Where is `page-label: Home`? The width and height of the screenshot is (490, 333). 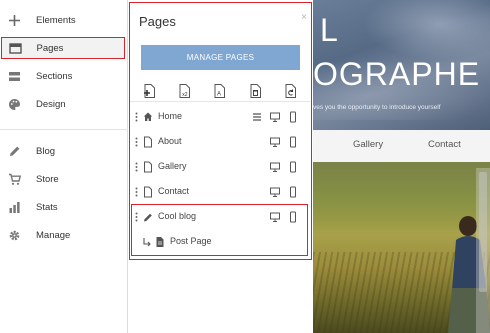 page-label: Home is located at coordinates (170, 116).